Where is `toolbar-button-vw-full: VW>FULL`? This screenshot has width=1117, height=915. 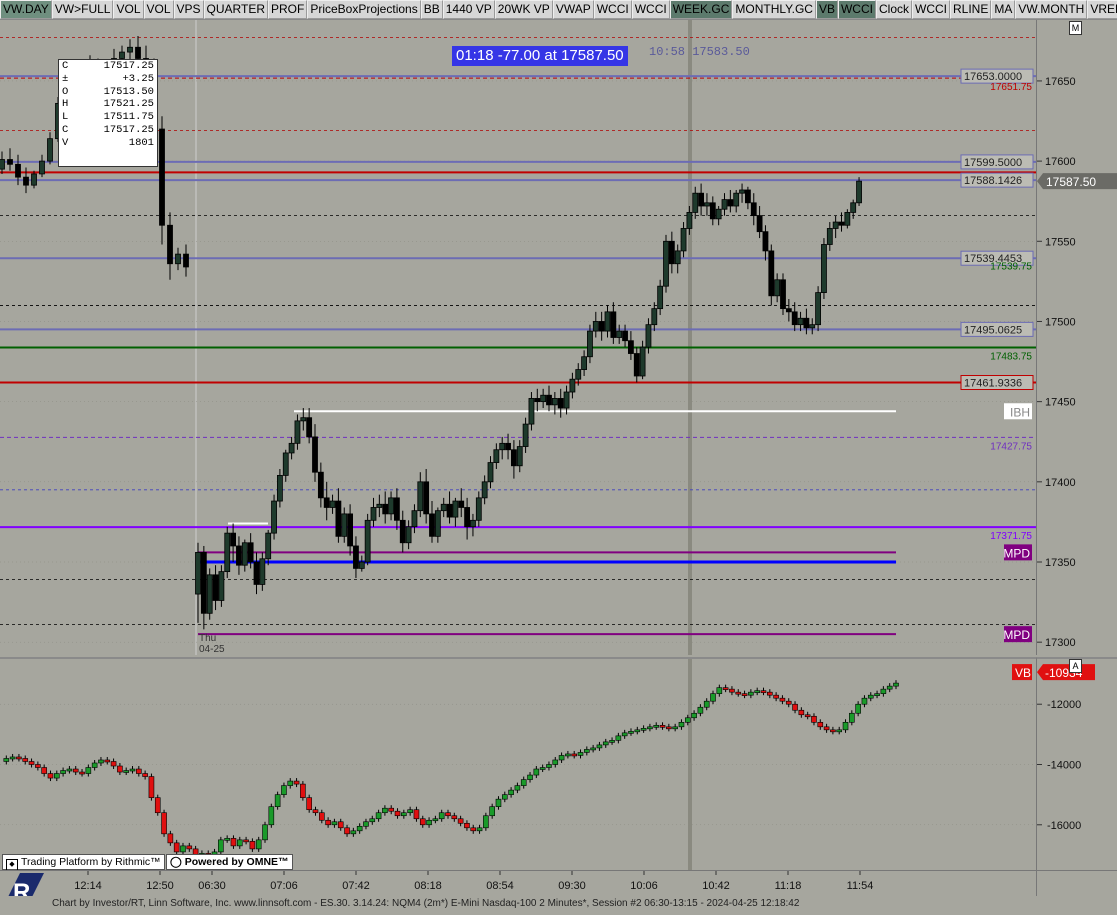
toolbar-button-vw-full: VW>FULL is located at coordinates (82, 9).